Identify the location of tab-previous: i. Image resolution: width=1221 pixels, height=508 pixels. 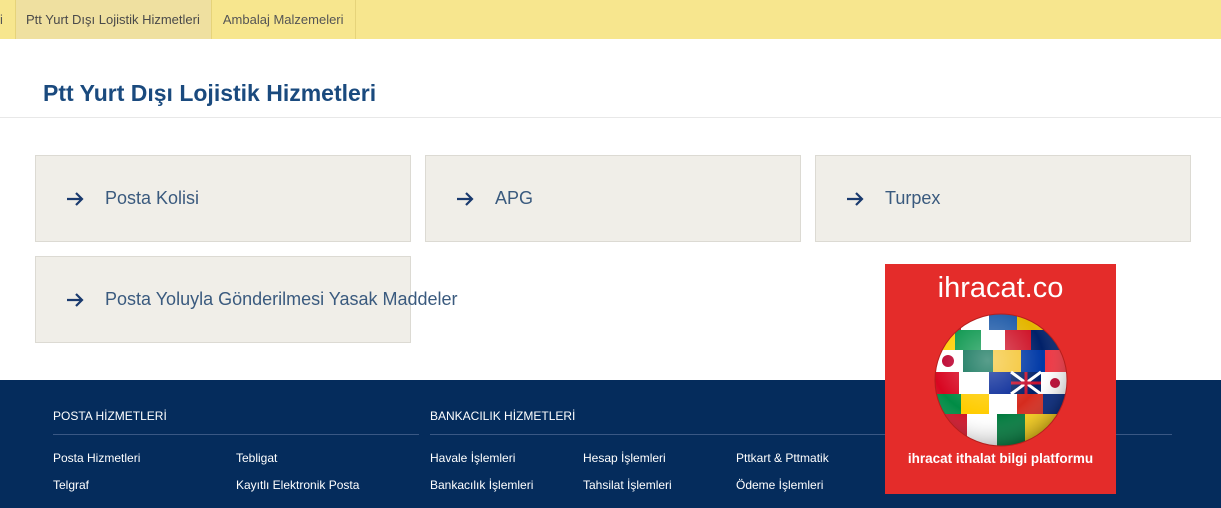
(8, 19).